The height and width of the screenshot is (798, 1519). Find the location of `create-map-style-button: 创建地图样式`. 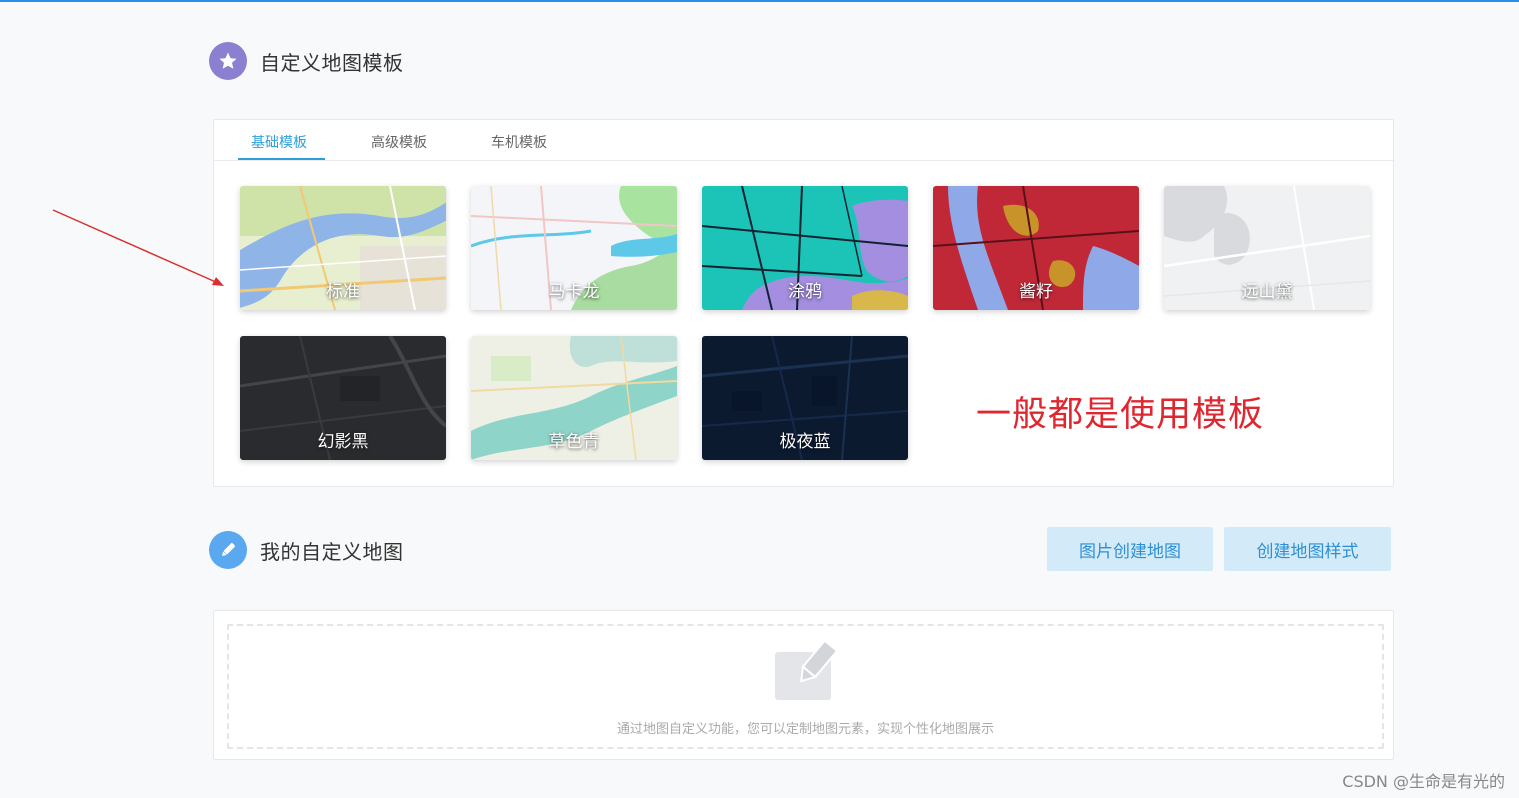

create-map-style-button: 创建地图样式 is located at coordinates (1307, 549).